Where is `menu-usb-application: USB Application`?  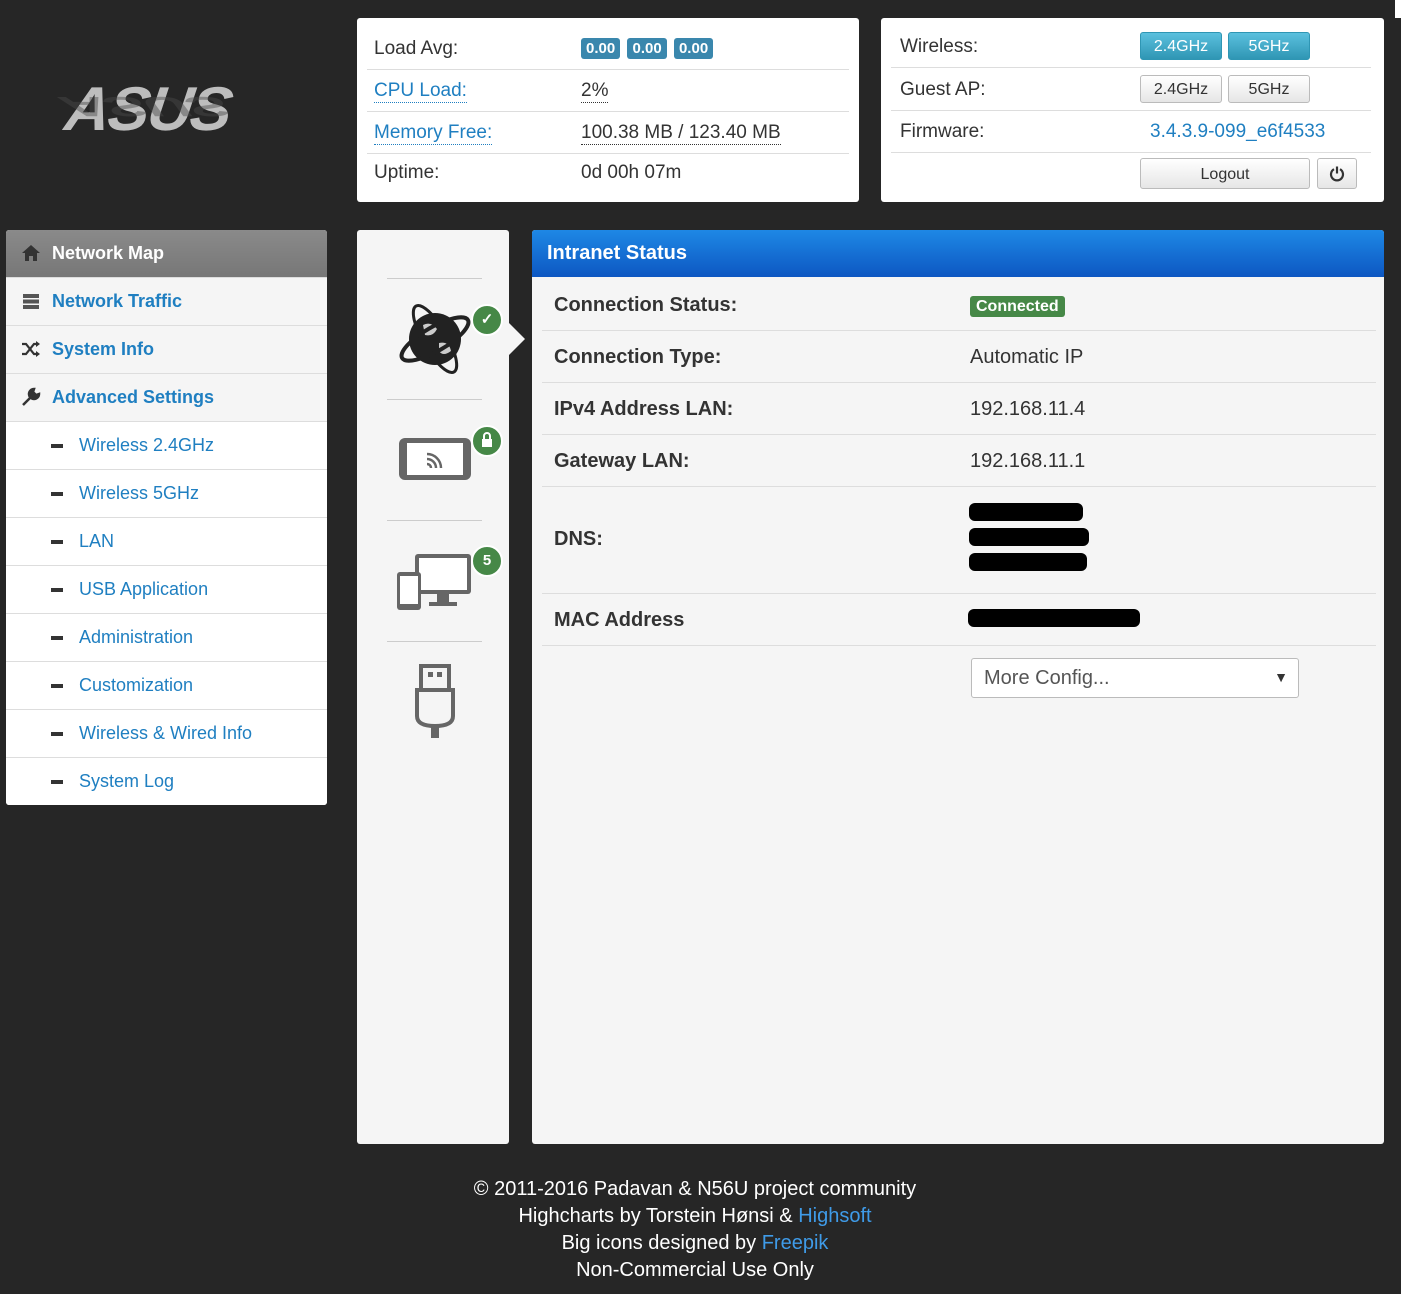 menu-usb-application: USB Application is located at coordinates (166, 590).